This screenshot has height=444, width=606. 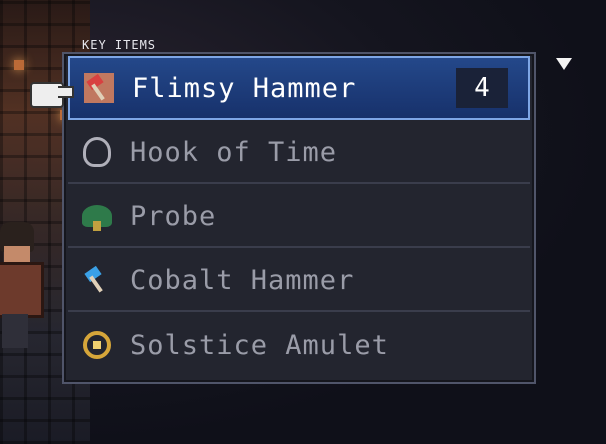 What do you see at coordinates (97, 345) in the screenshot?
I see `solstice-amulet-icon` at bounding box center [97, 345].